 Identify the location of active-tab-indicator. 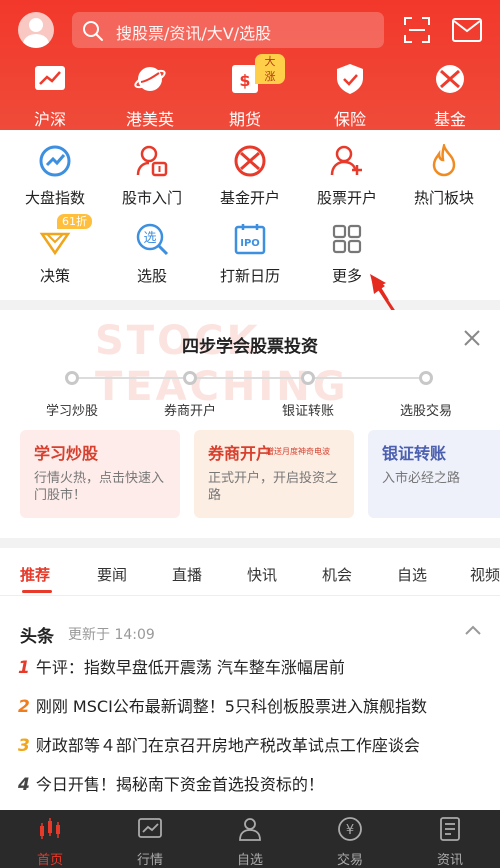
(37, 591).